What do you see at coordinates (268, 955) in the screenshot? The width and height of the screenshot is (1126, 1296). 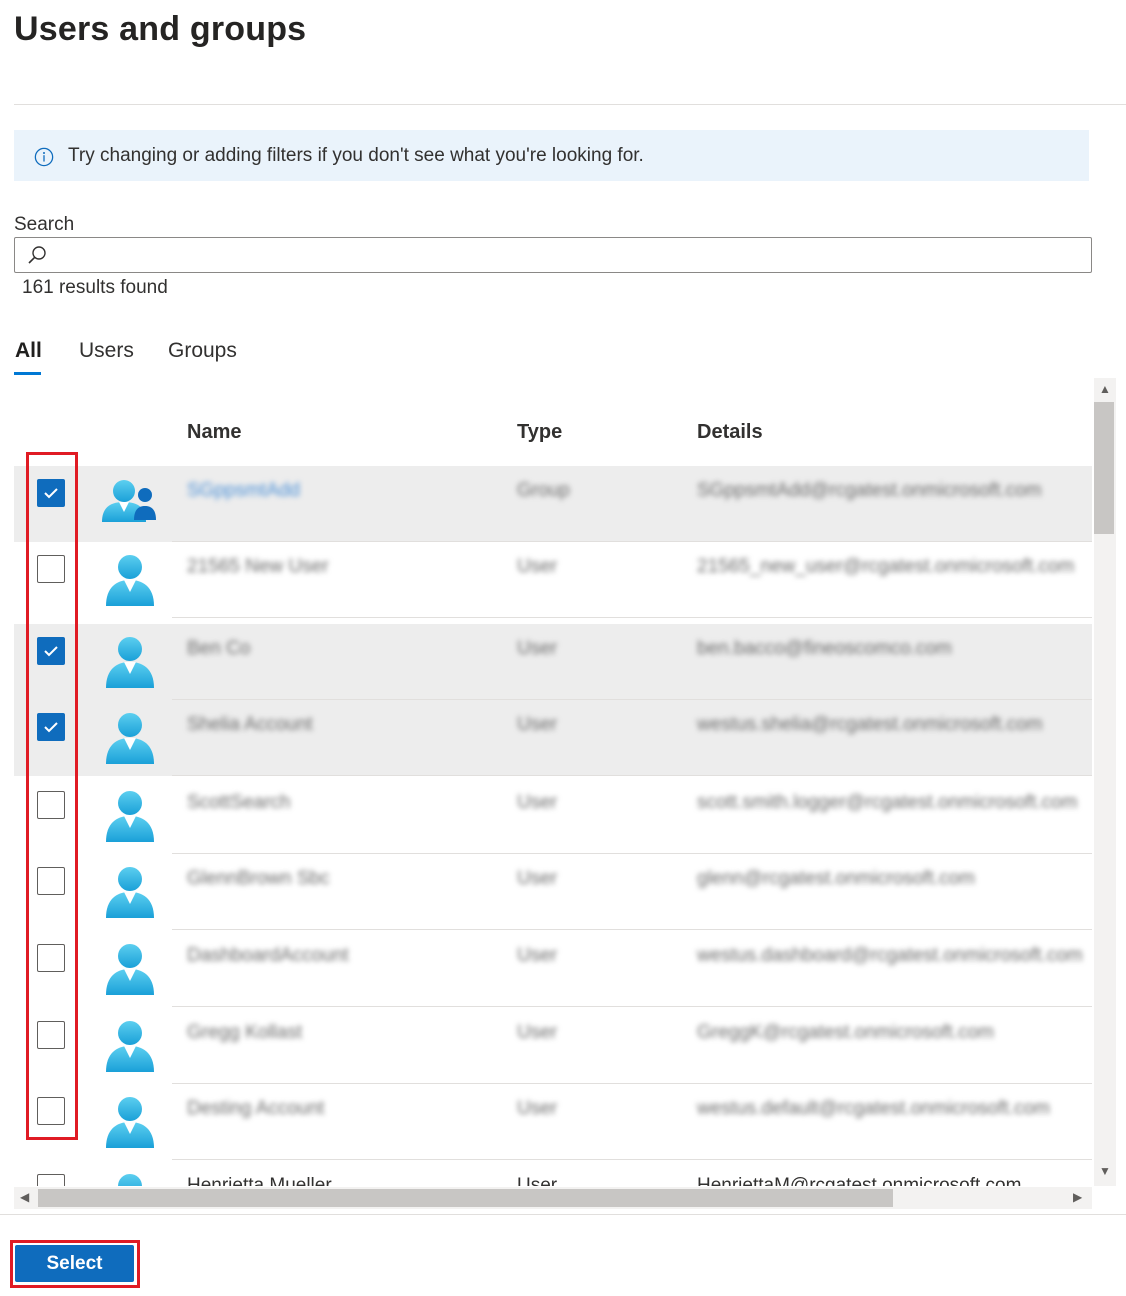 I see `row-name: DashboardAccount` at bounding box center [268, 955].